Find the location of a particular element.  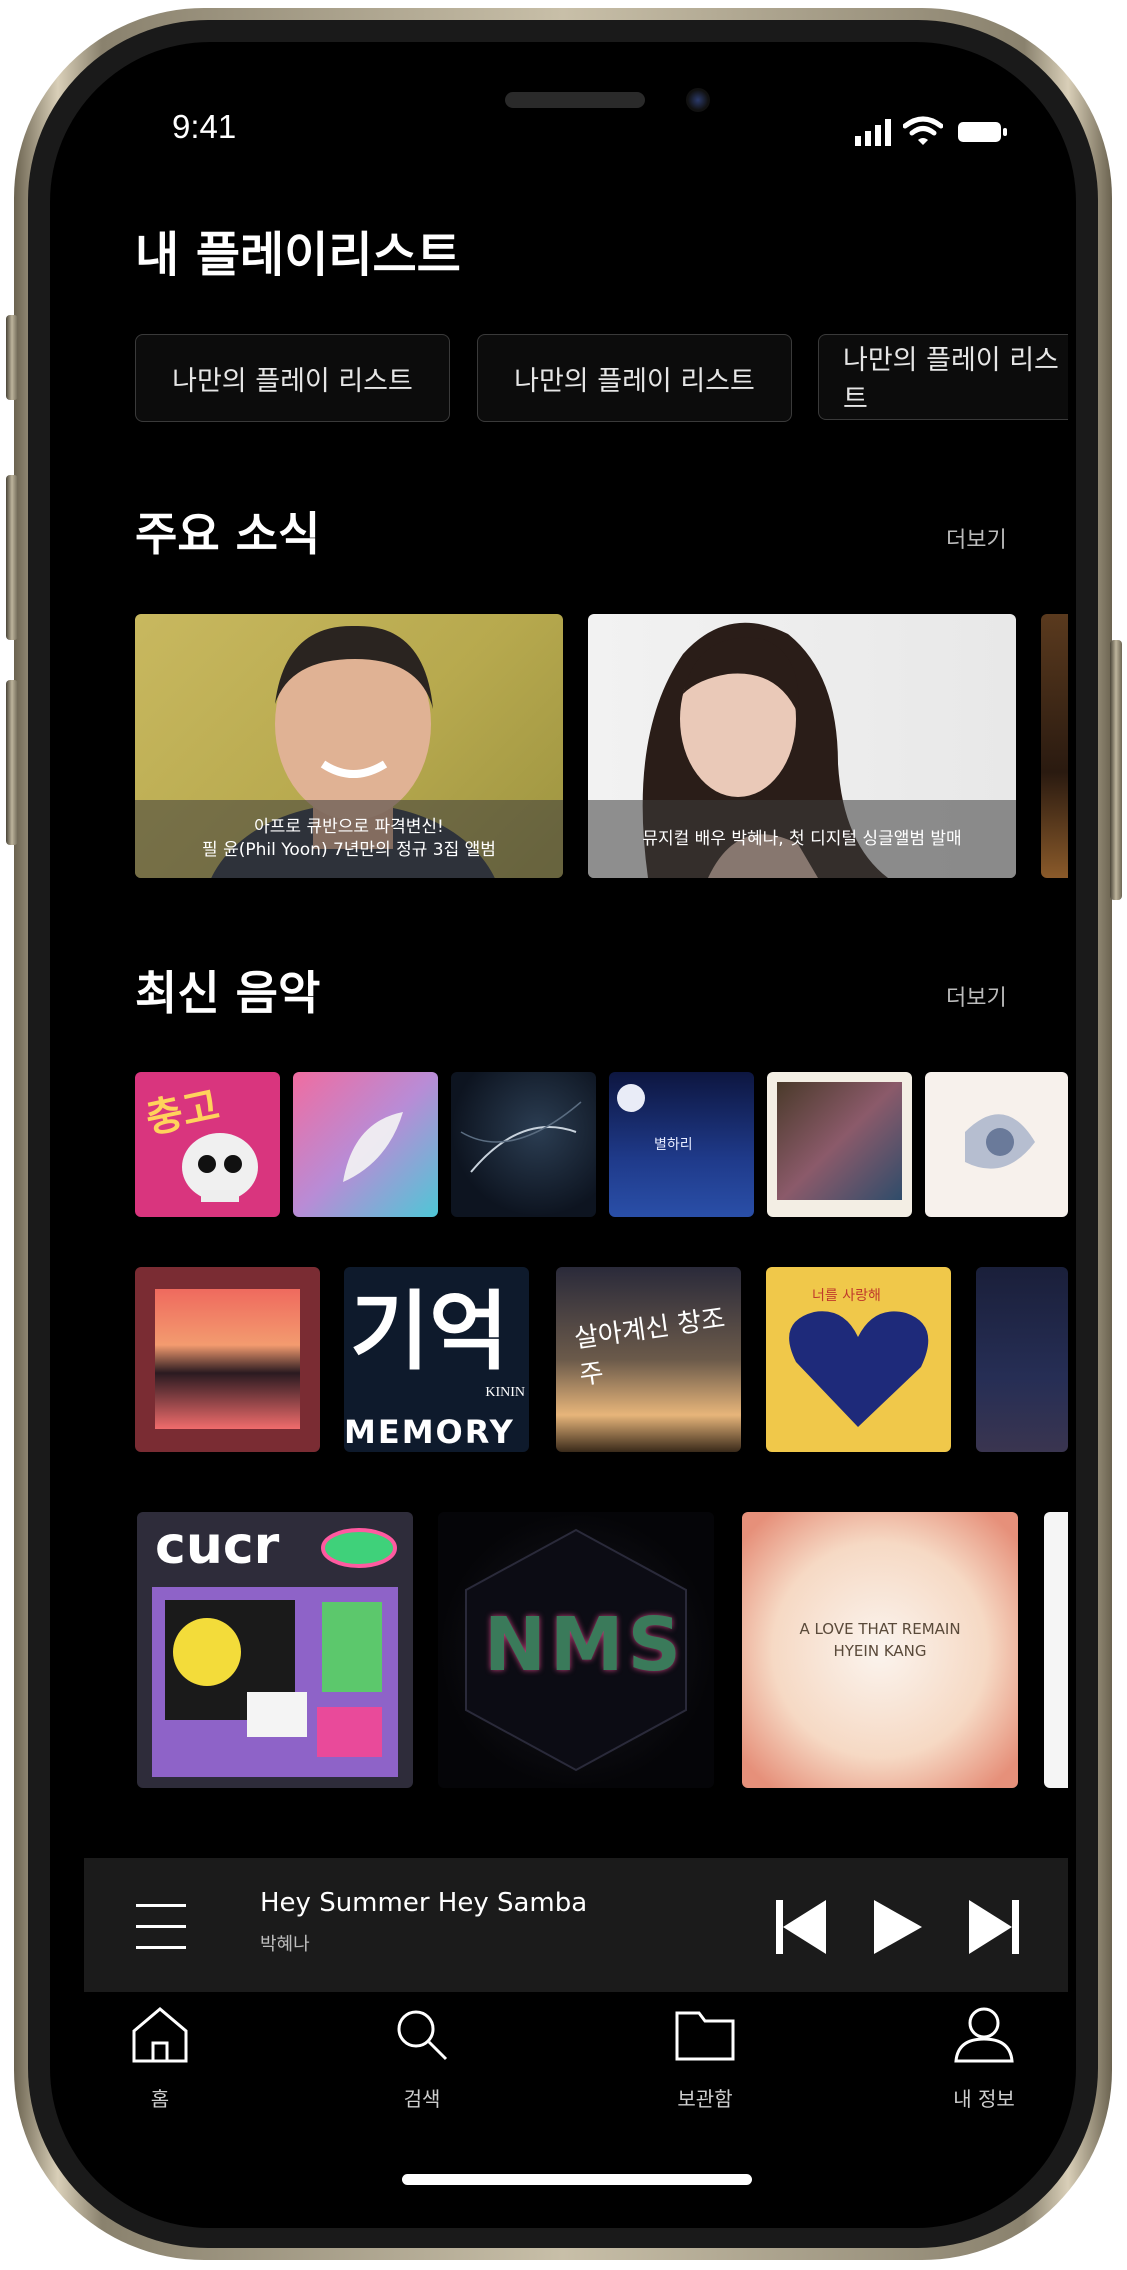

news-more-link: 더보기 is located at coordinates (976, 538).